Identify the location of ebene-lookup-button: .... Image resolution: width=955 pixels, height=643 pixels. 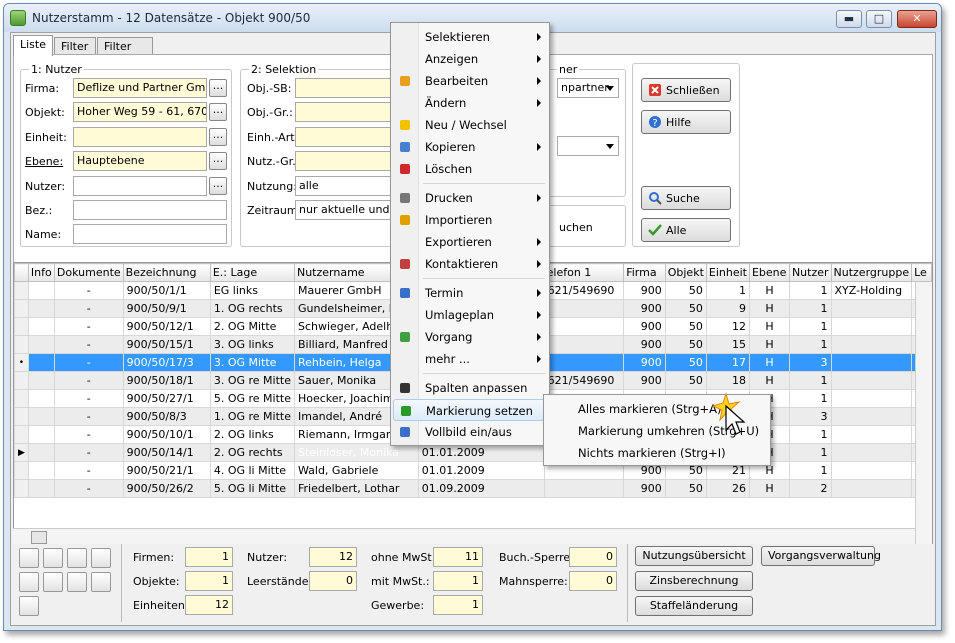
(218, 161).